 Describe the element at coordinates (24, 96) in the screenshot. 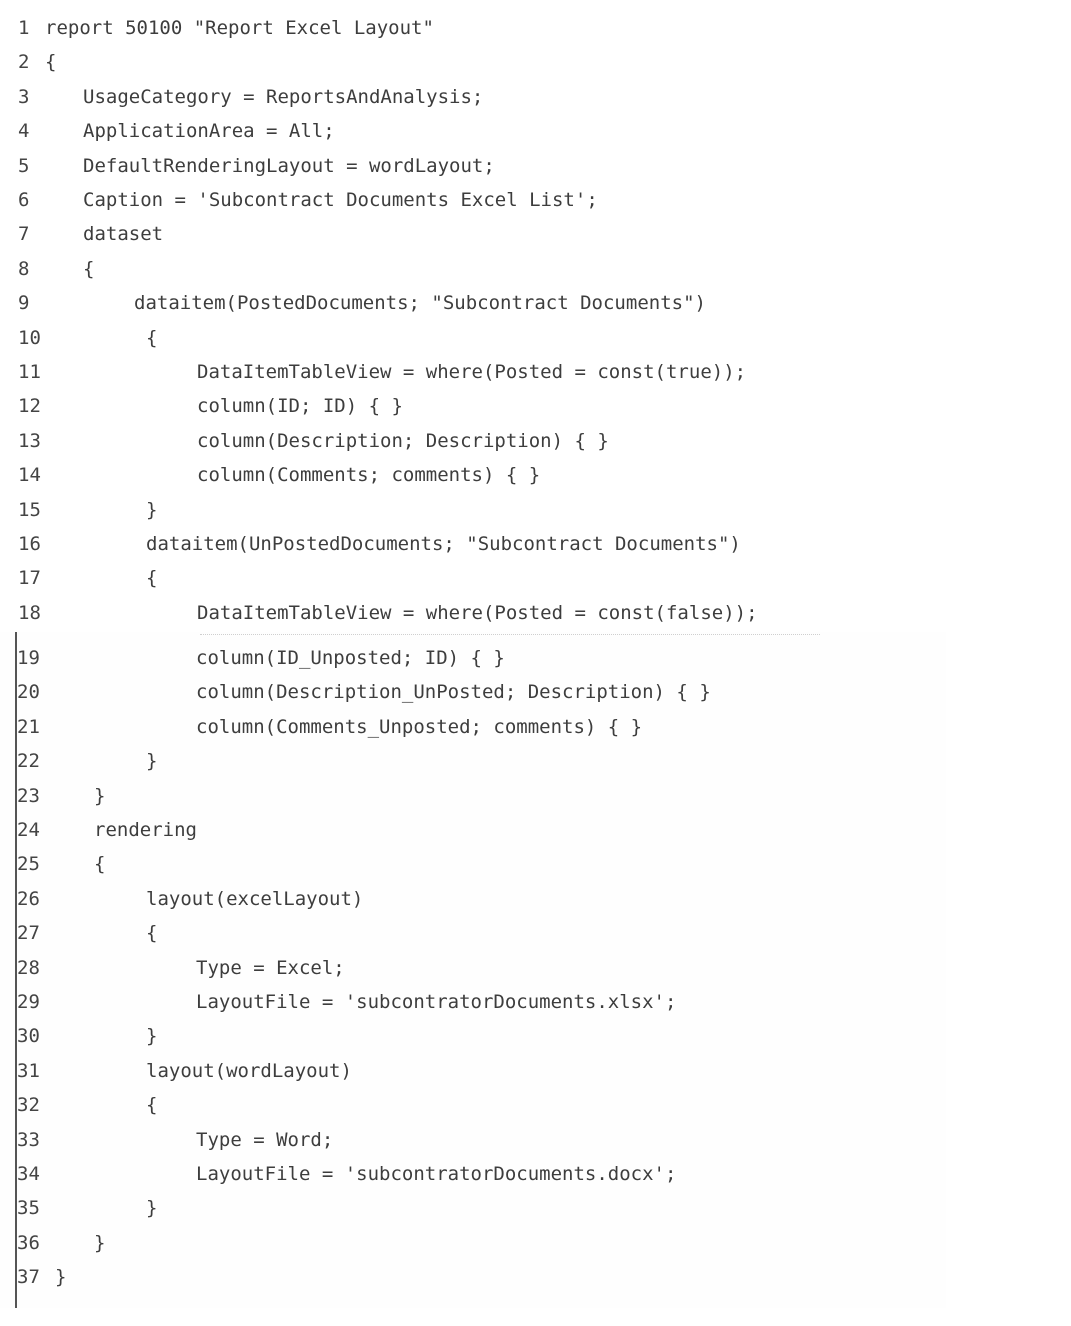

I see `line-number: 3` at that location.